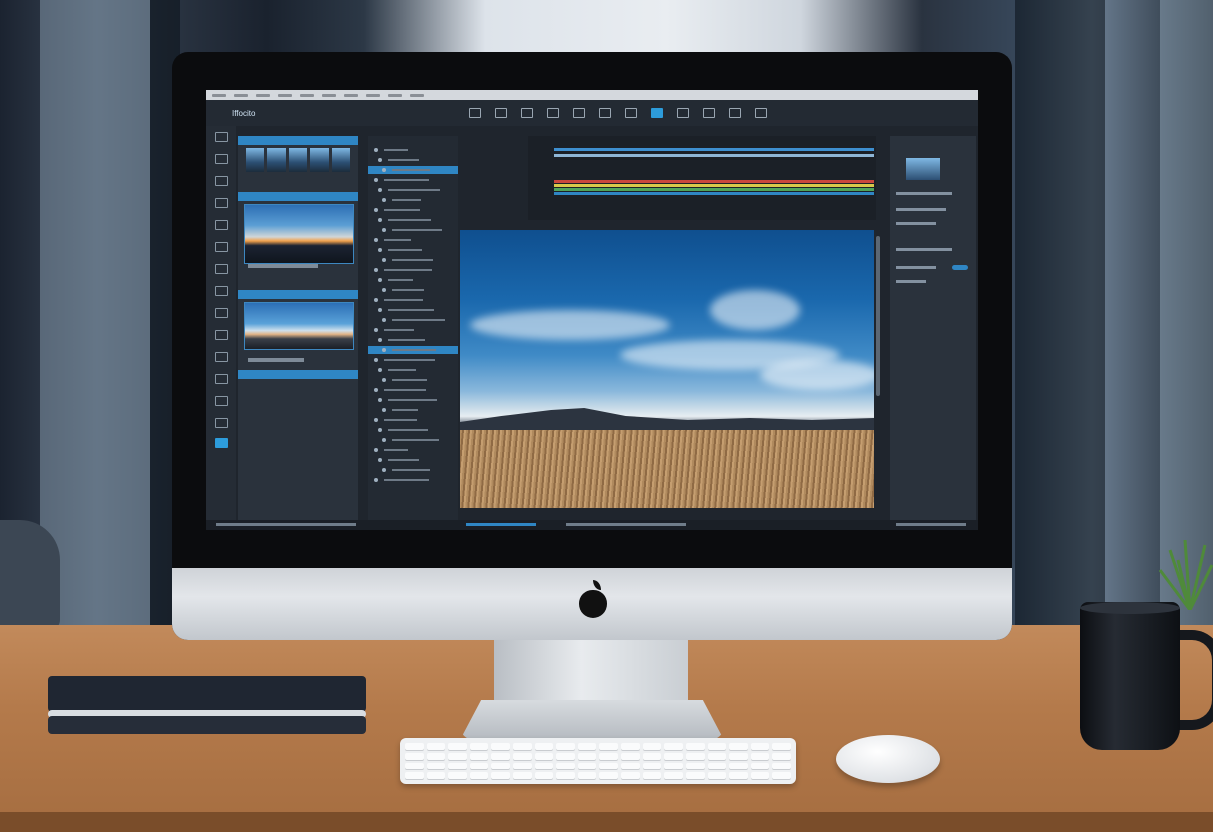 This screenshot has width=1213, height=832. What do you see at coordinates (221, 181) in the screenshot?
I see `tool-pen-icon` at bounding box center [221, 181].